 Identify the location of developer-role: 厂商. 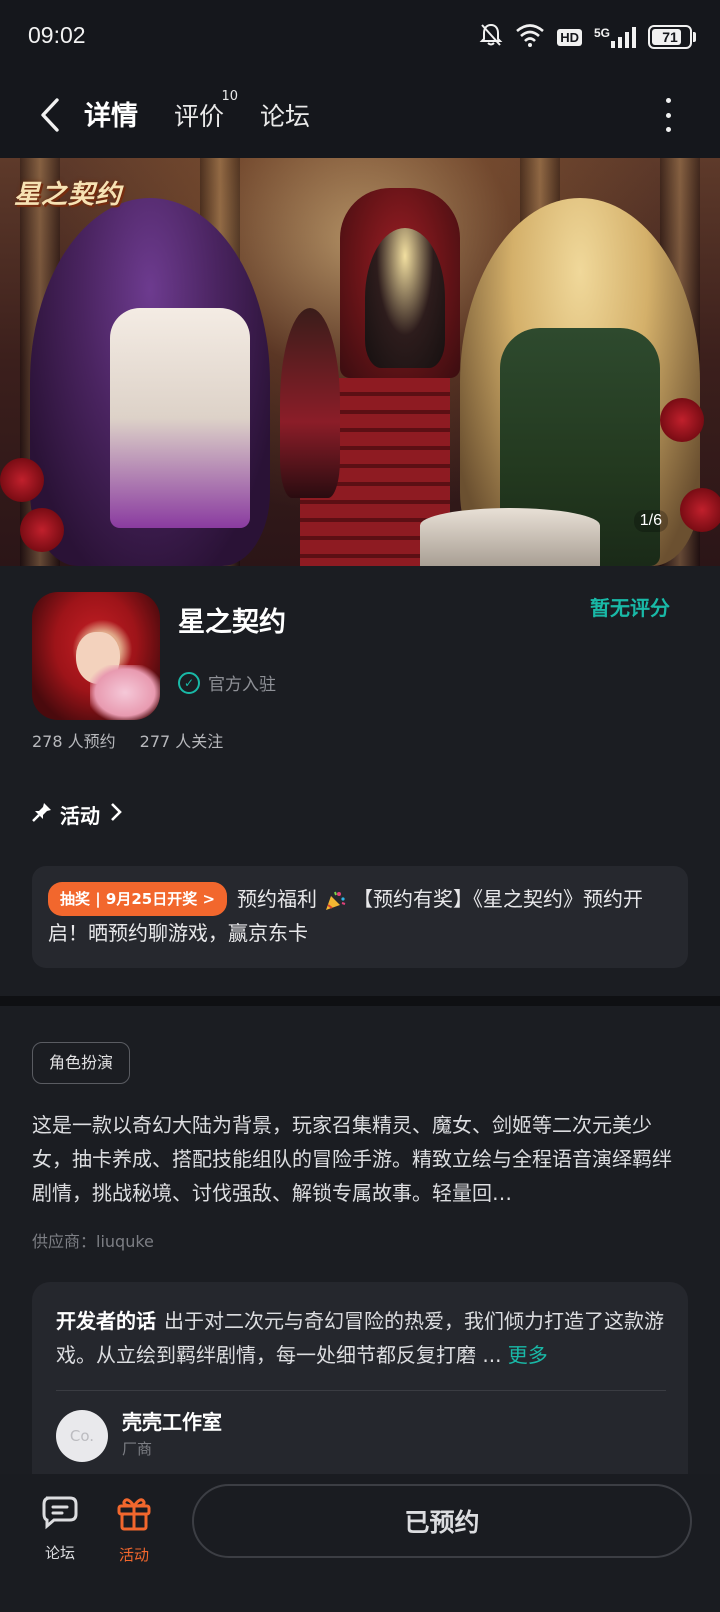
(137, 1449).